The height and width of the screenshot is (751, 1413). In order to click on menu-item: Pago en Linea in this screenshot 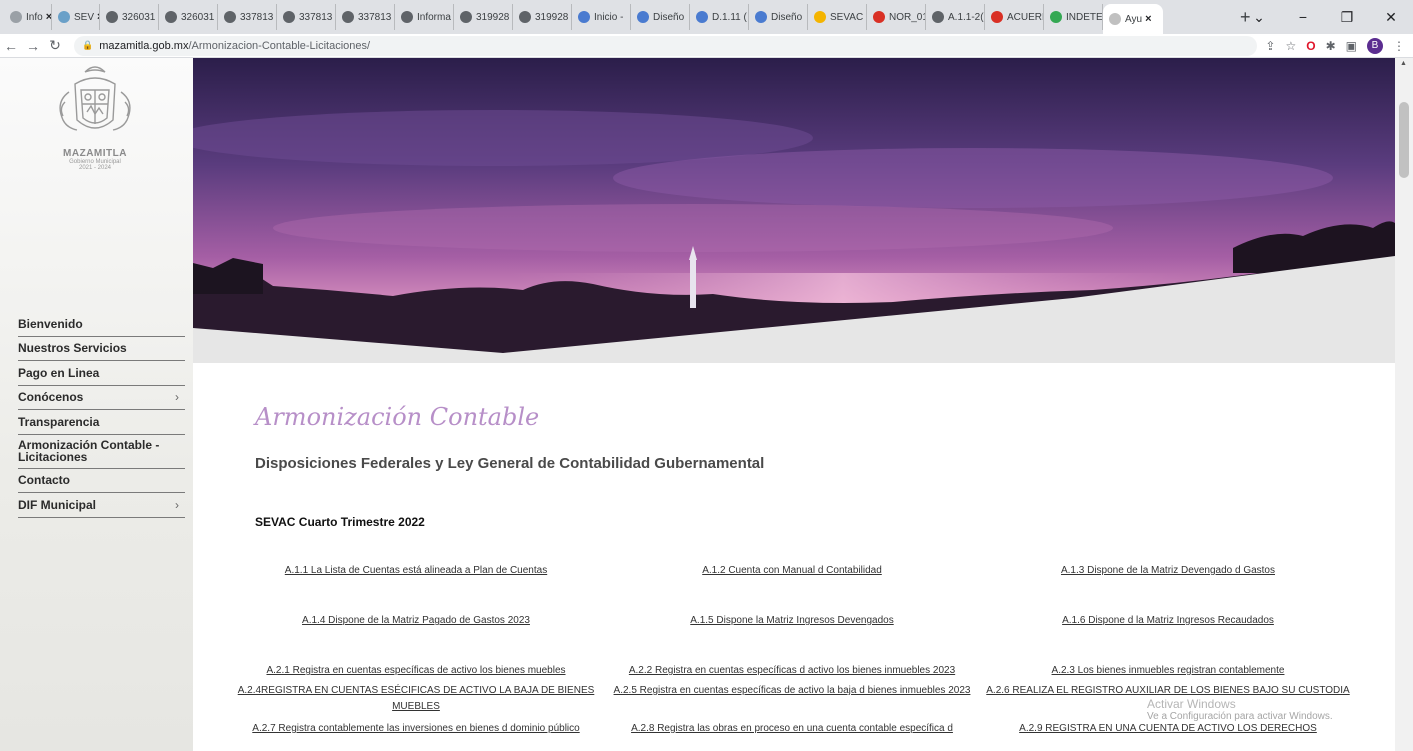, I will do `click(101, 373)`.